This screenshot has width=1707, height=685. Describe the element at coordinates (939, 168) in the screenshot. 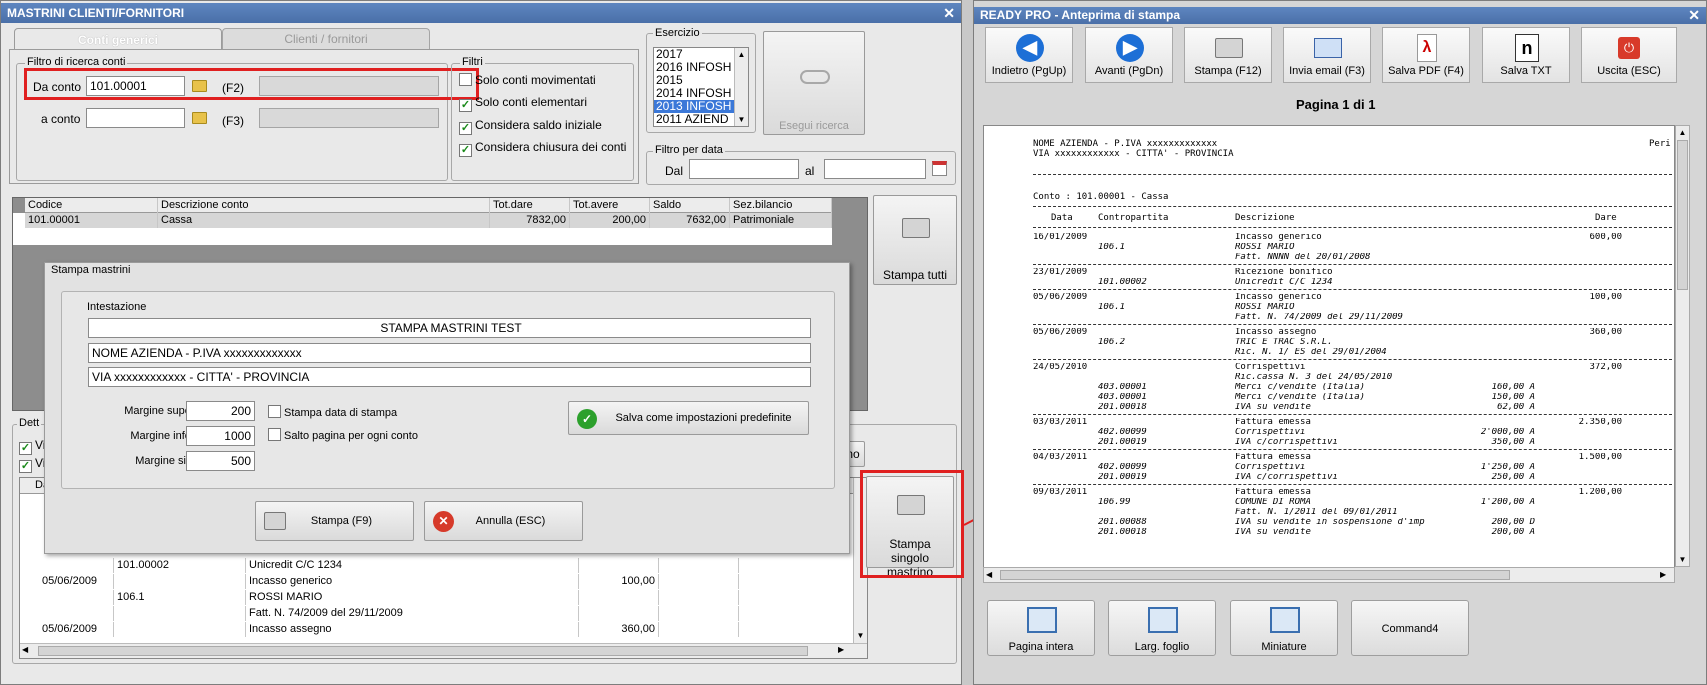

I see `calendar-icon` at that location.